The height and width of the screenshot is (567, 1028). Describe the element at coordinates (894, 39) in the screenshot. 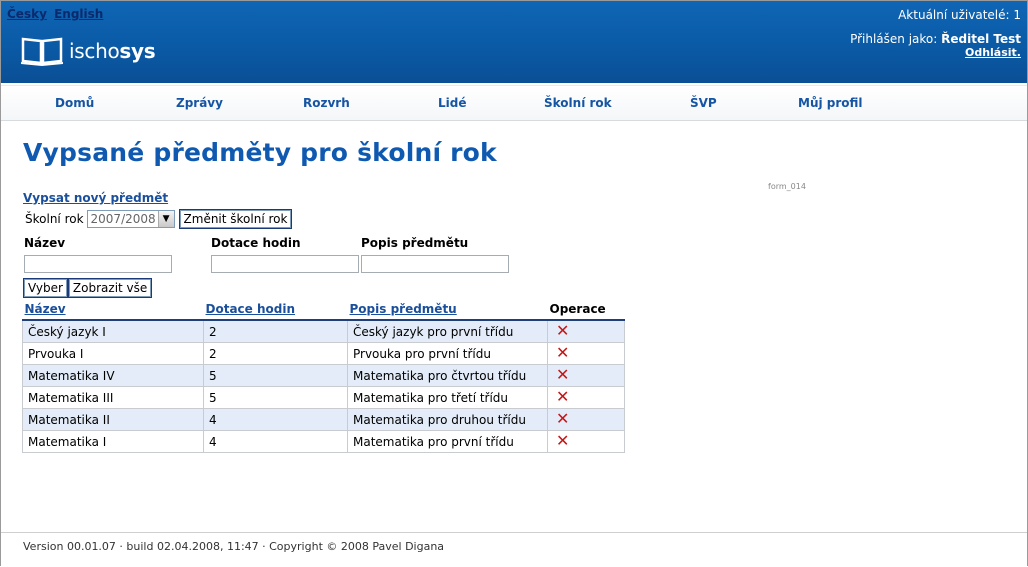

I see `logged-label: Přihlášen jako:` at that location.